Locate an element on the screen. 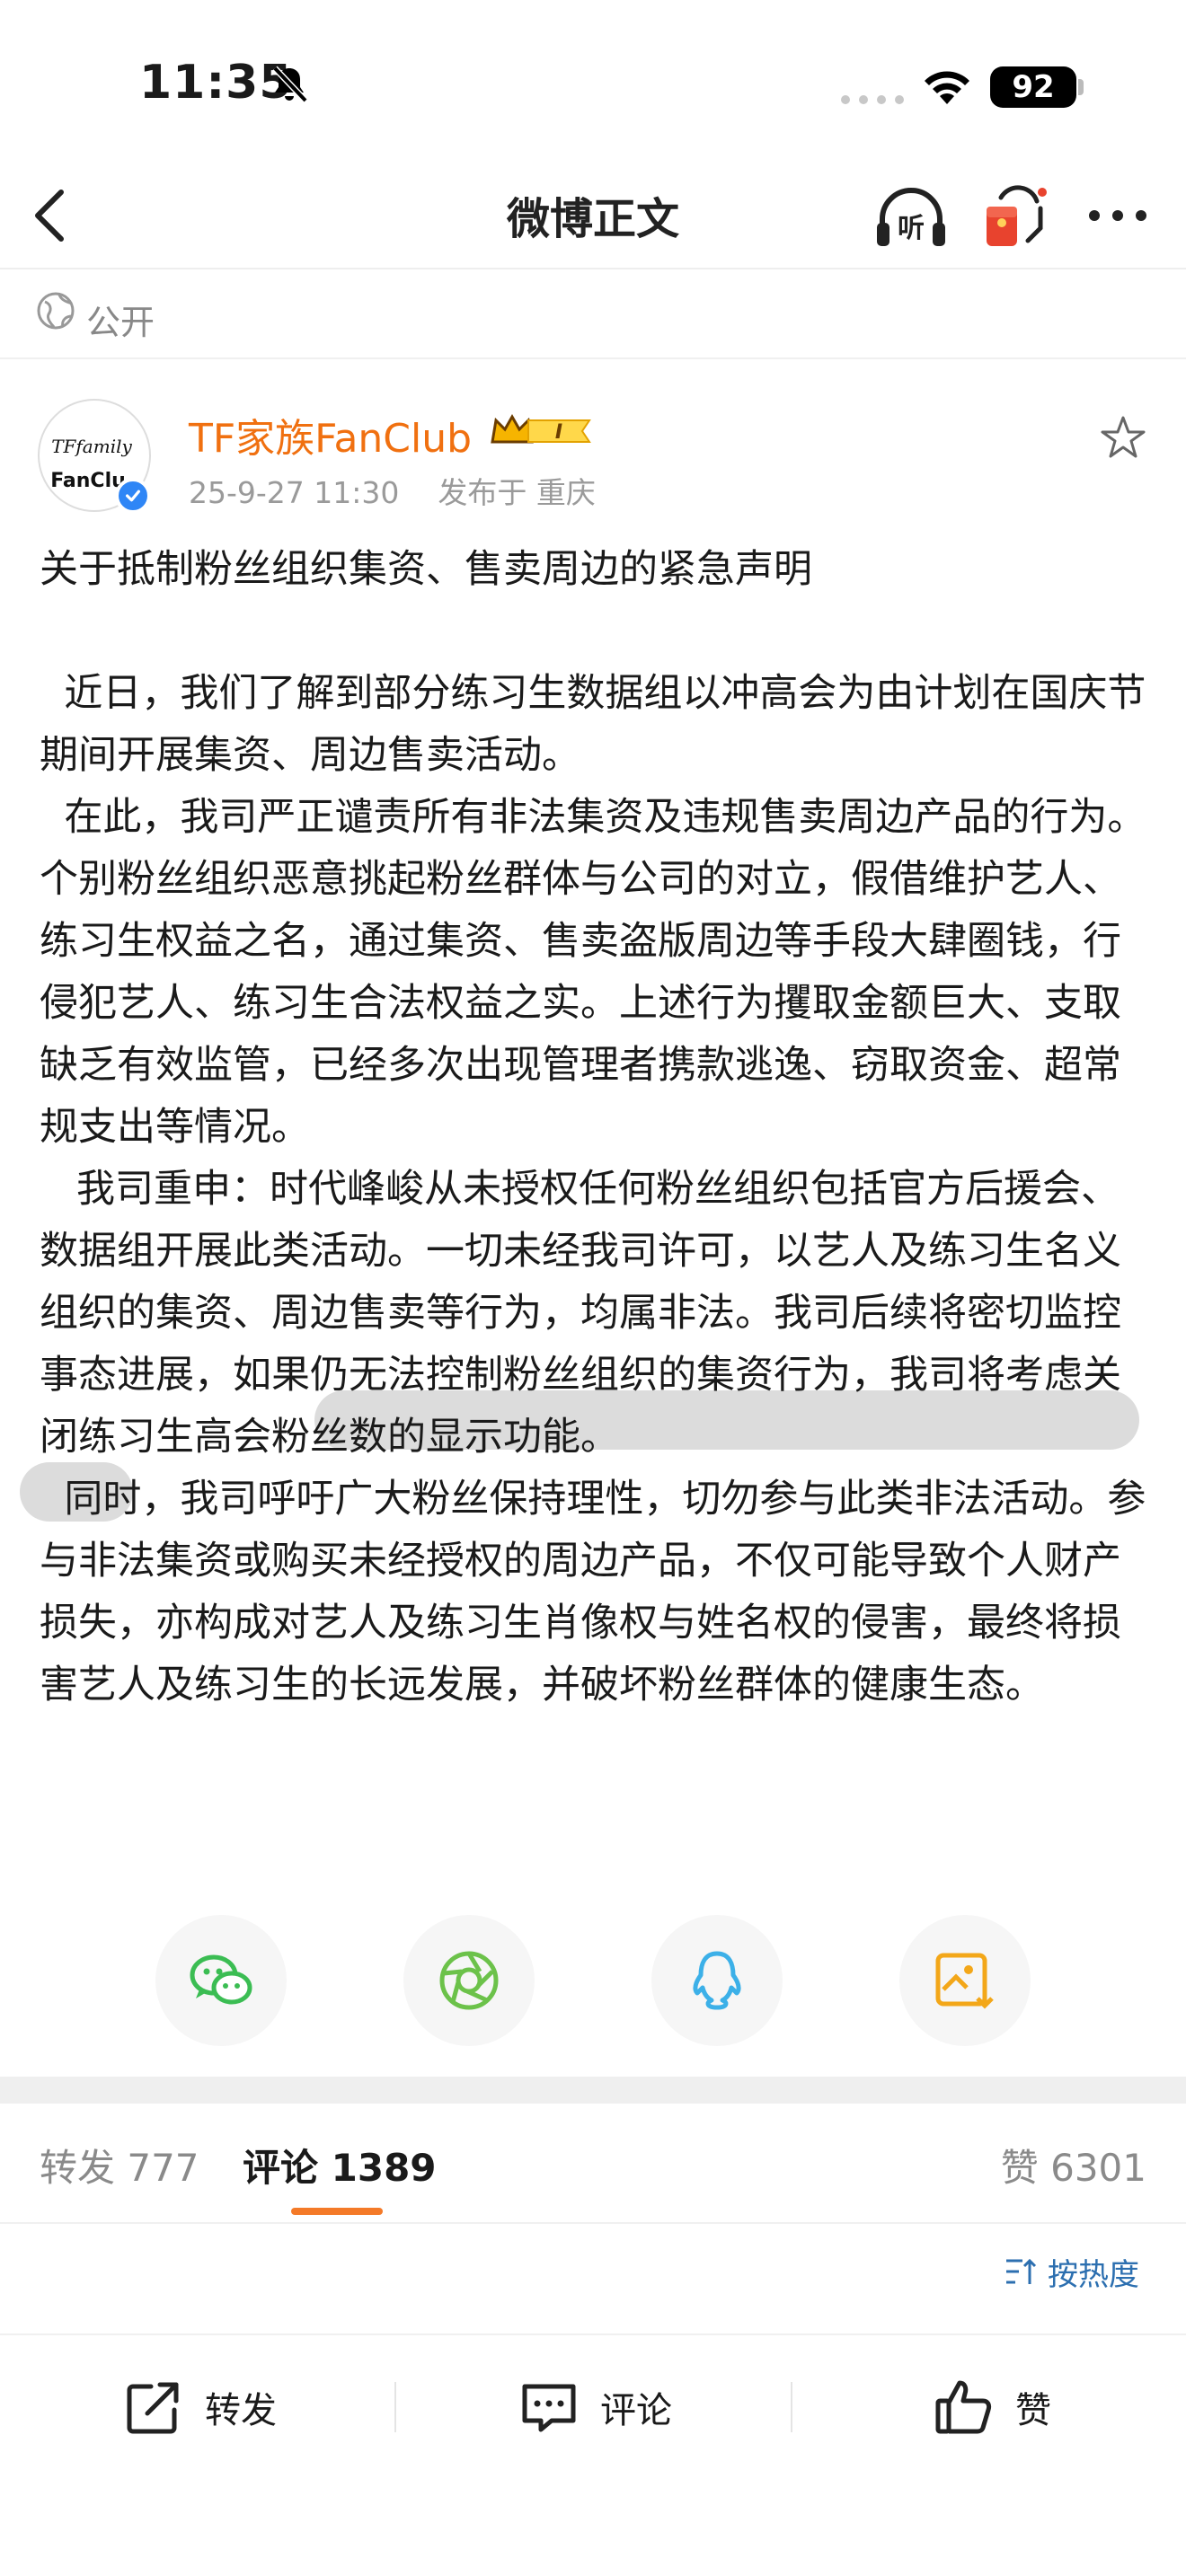  battery-indicator: 92 is located at coordinates (1033, 87).